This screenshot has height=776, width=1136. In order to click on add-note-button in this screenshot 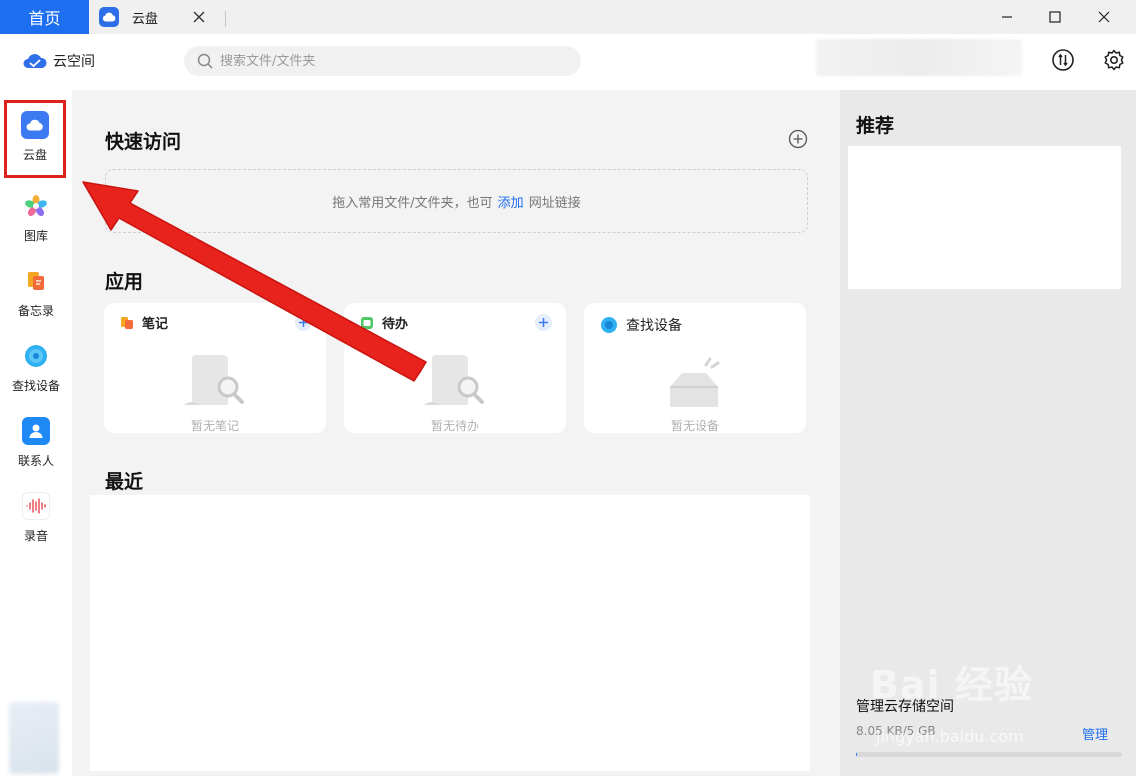, I will do `click(303, 322)`.